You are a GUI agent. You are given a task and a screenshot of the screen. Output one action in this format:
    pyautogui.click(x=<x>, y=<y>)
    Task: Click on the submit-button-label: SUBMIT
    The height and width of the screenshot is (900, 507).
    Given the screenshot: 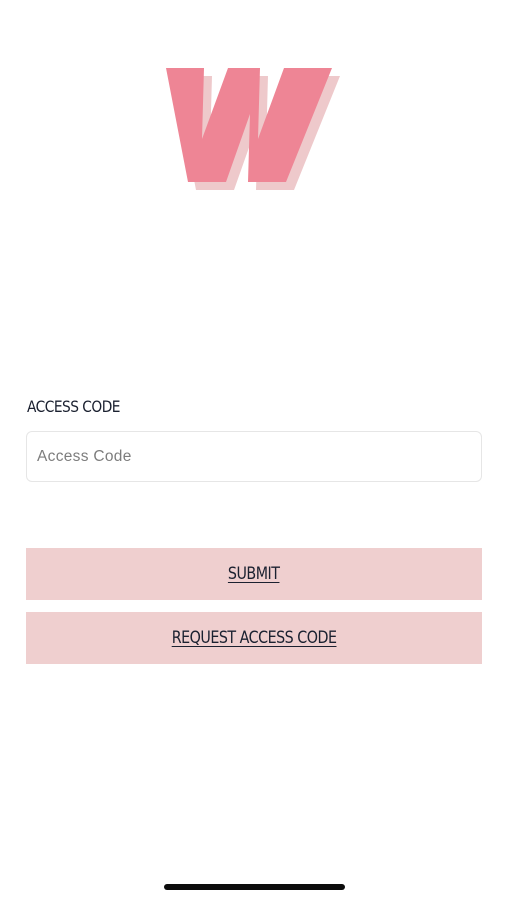 What is the action you would take?
    pyautogui.click(x=254, y=574)
    